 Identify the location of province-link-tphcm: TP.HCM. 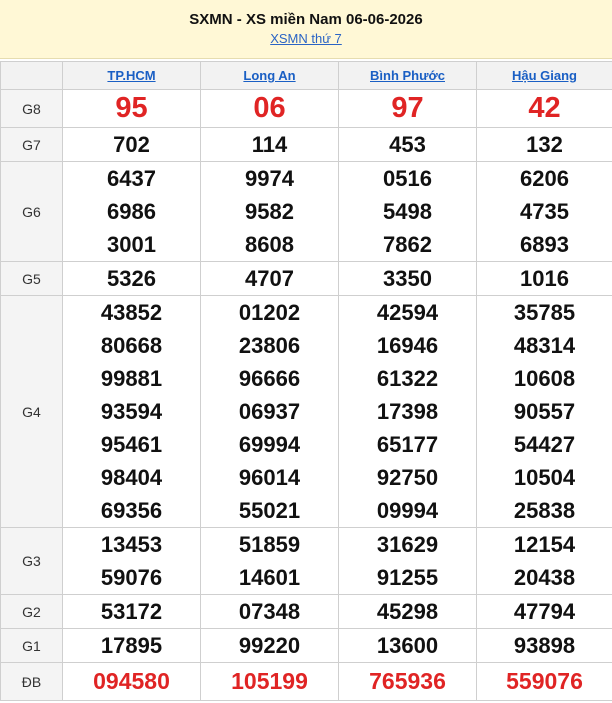
(131, 75).